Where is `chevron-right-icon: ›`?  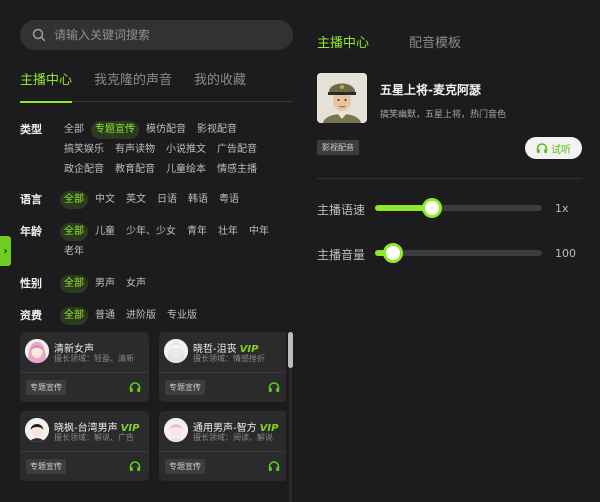 chevron-right-icon: › is located at coordinates (5, 251).